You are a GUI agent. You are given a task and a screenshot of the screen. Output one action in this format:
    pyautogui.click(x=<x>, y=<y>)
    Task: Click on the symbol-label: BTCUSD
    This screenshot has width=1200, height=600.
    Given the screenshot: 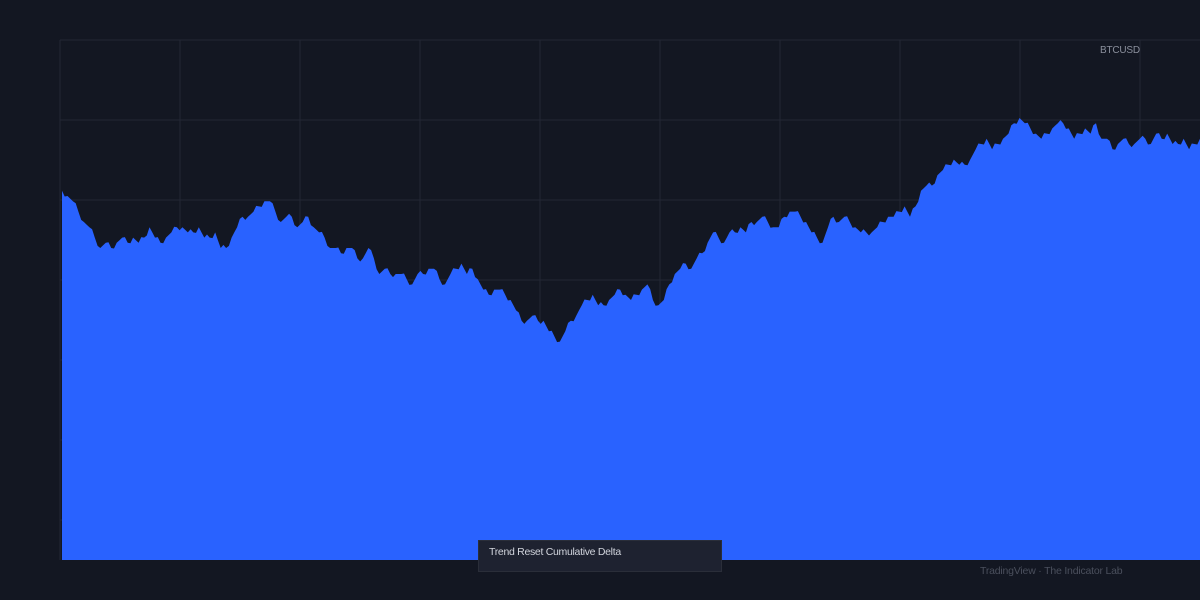 What is the action you would take?
    pyautogui.click(x=1120, y=50)
    